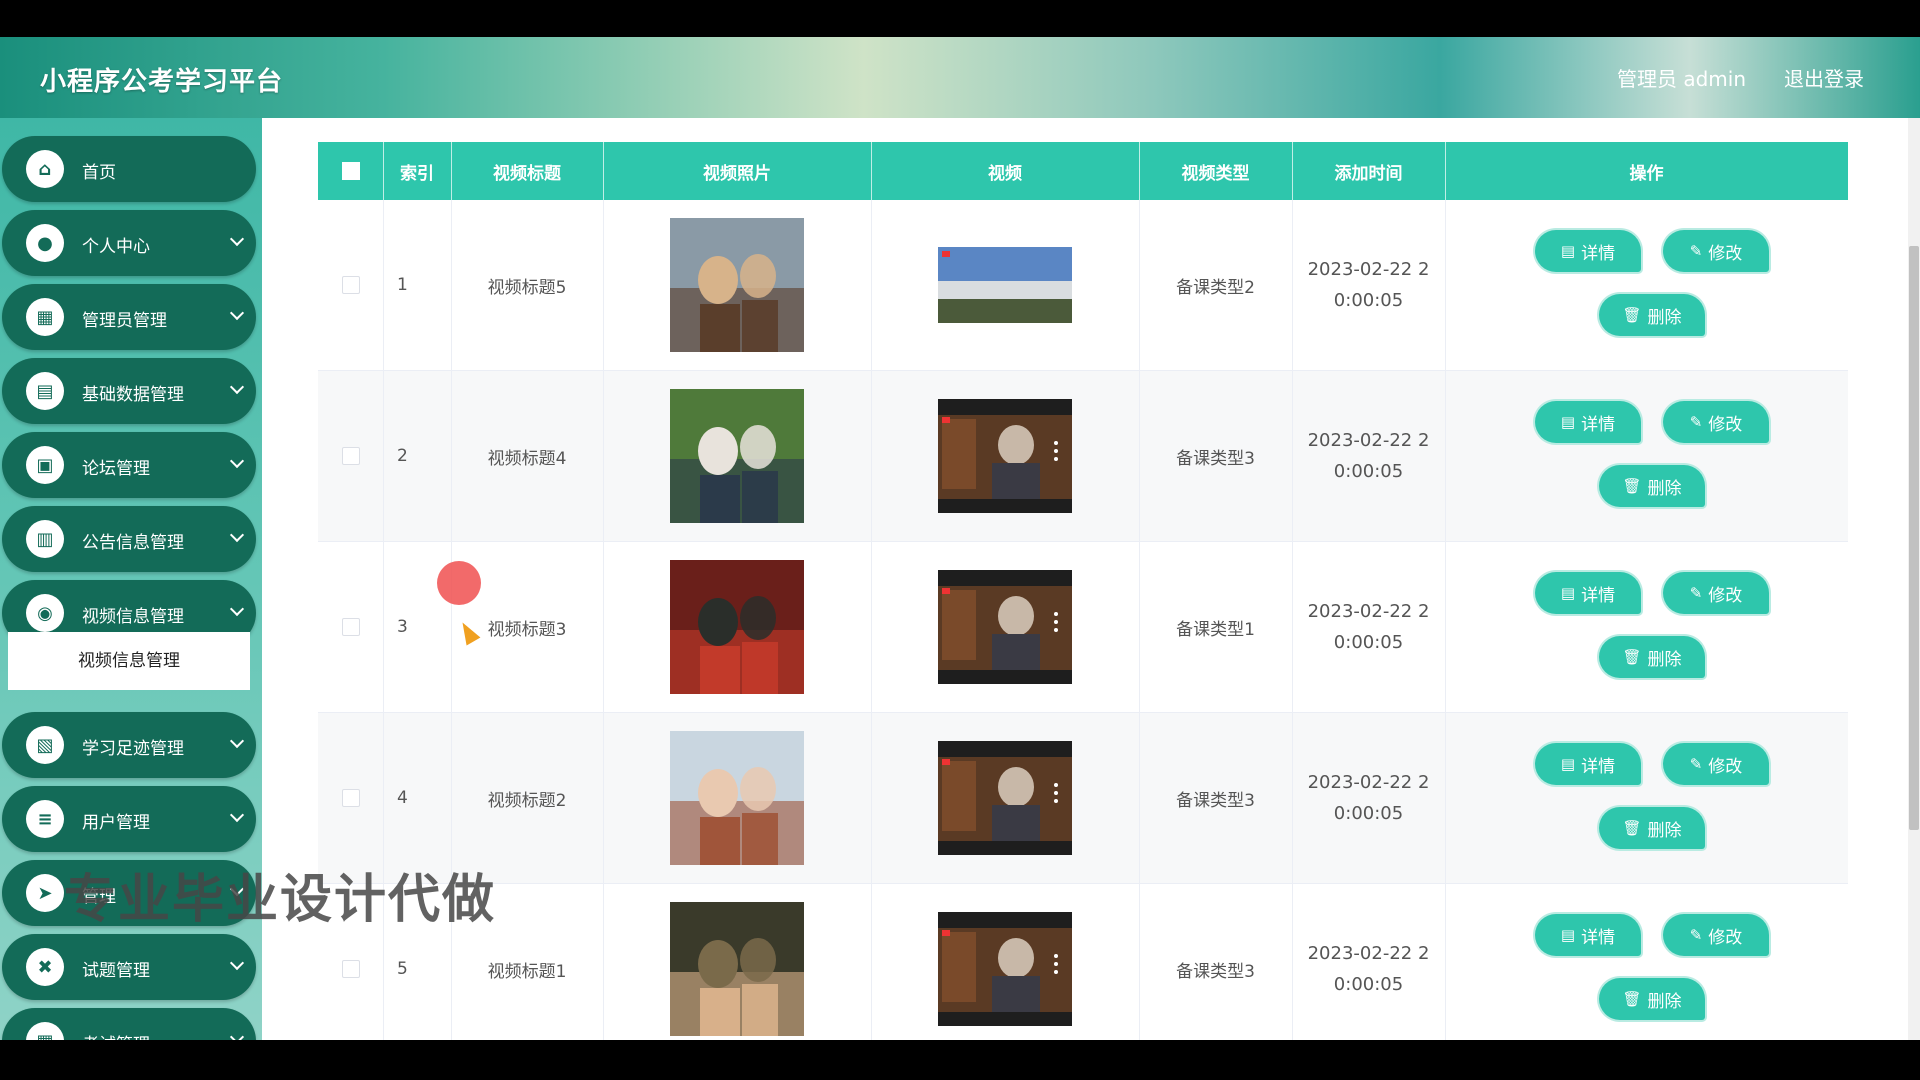  Describe the element at coordinates (129, 317) in the screenshot. I see `sidebar-item-2: ▦ 管理员管理` at that location.